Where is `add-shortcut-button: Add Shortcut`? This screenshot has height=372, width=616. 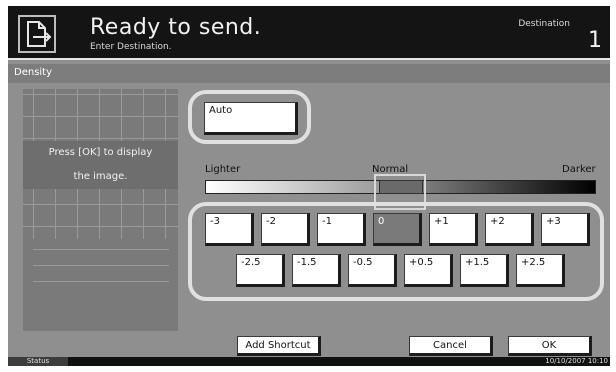 add-shortcut-button: Add Shortcut is located at coordinates (279, 346).